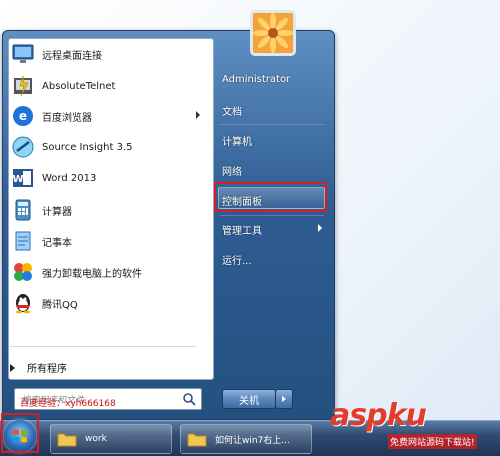 The width and height of the screenshot is (500, 456). Describe the element at coordinates (23, 272) in the screenshot. I see `uninstaller-icon` at that location.